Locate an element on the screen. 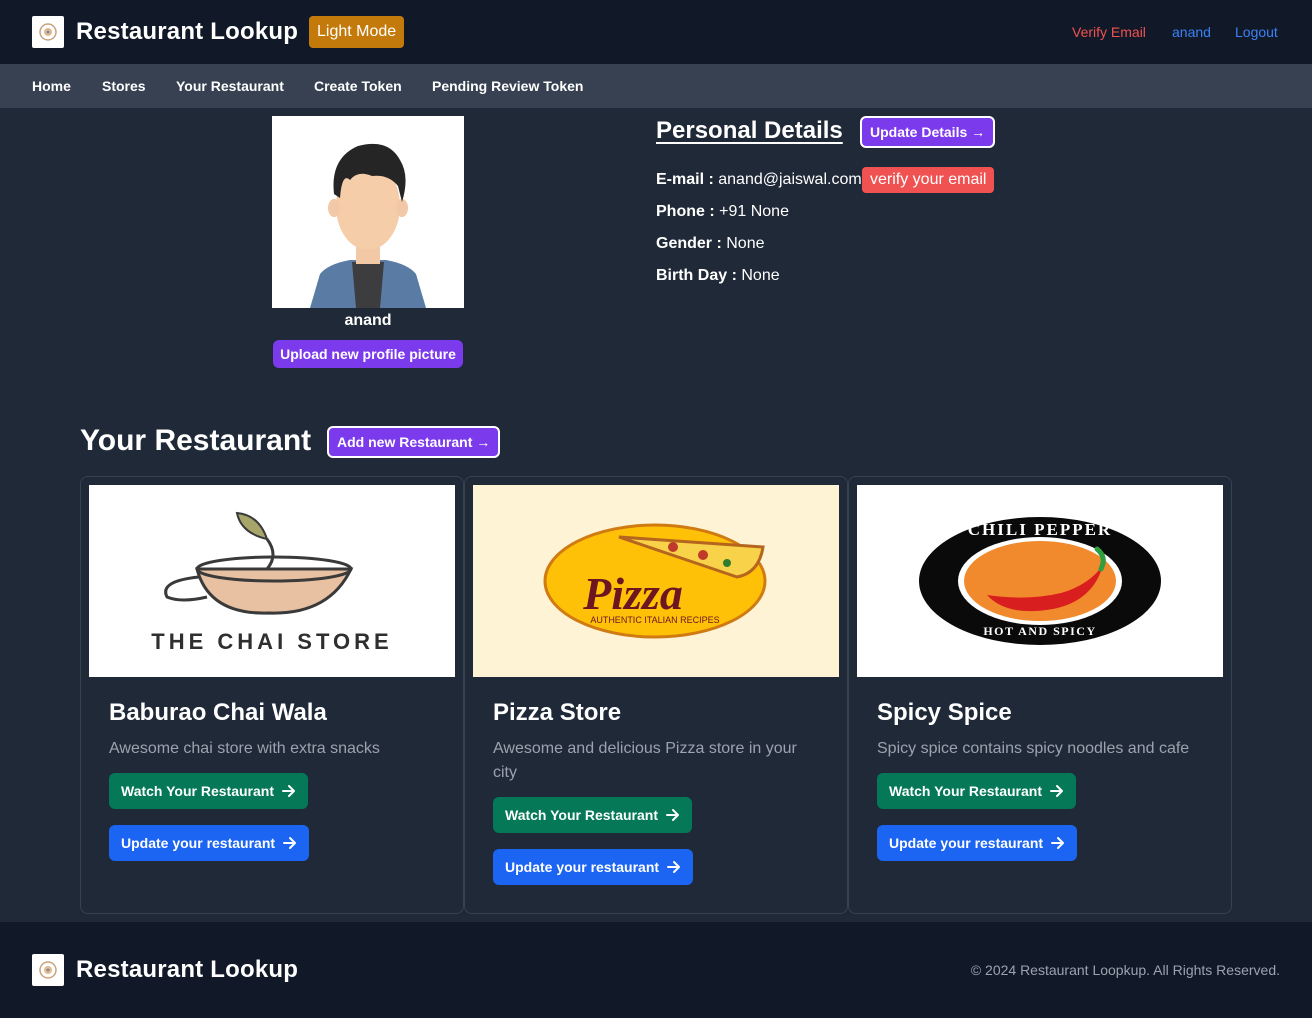  chili-logo-text: CHILI PEPPER is located at coordinates (1040, 529).